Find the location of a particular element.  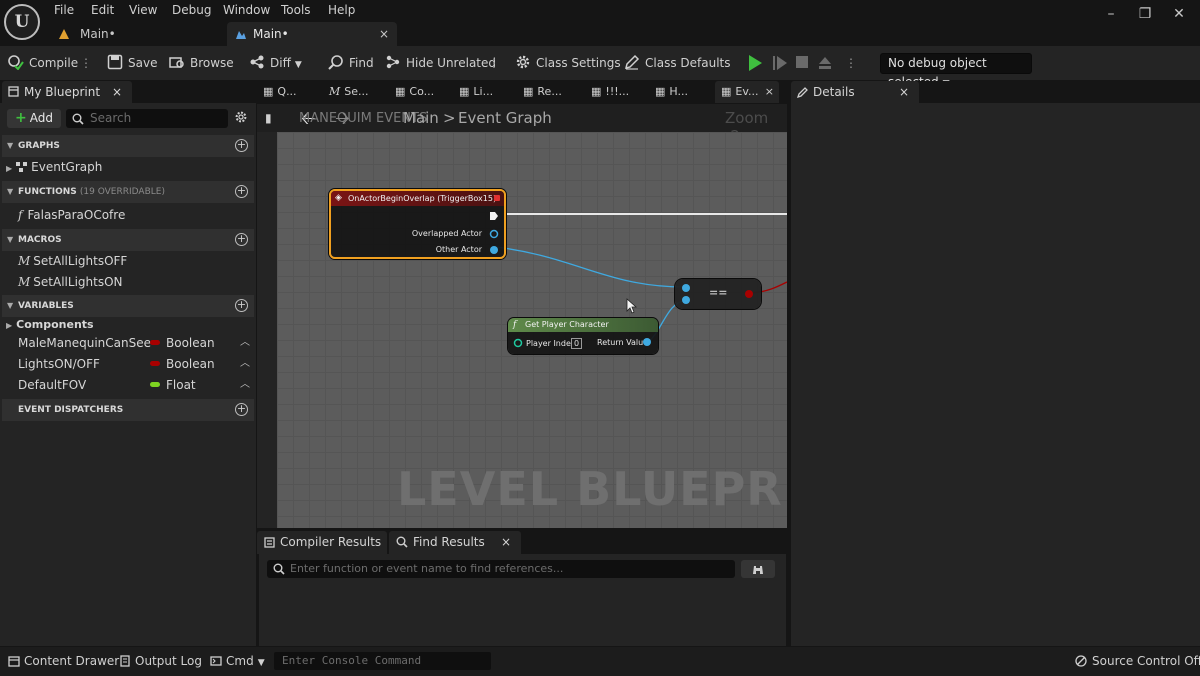

exec-out-pin is located at coordinates (494, 216).